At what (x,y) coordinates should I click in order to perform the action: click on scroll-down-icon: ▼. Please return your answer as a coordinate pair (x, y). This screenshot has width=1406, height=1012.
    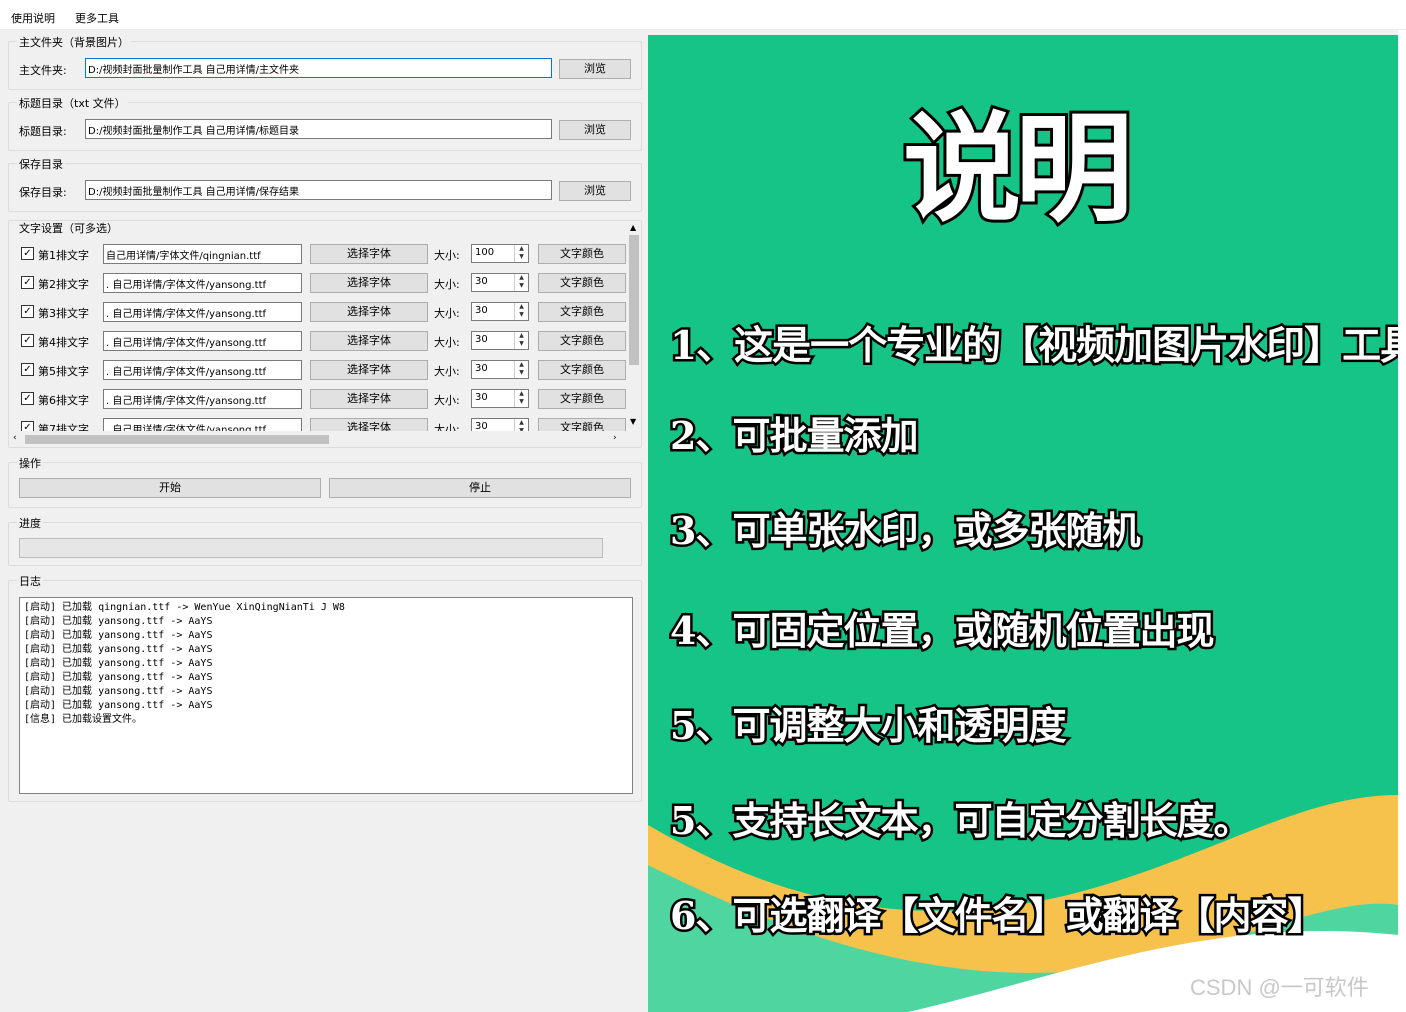
    Looking at the image, I should click on (633, 421).